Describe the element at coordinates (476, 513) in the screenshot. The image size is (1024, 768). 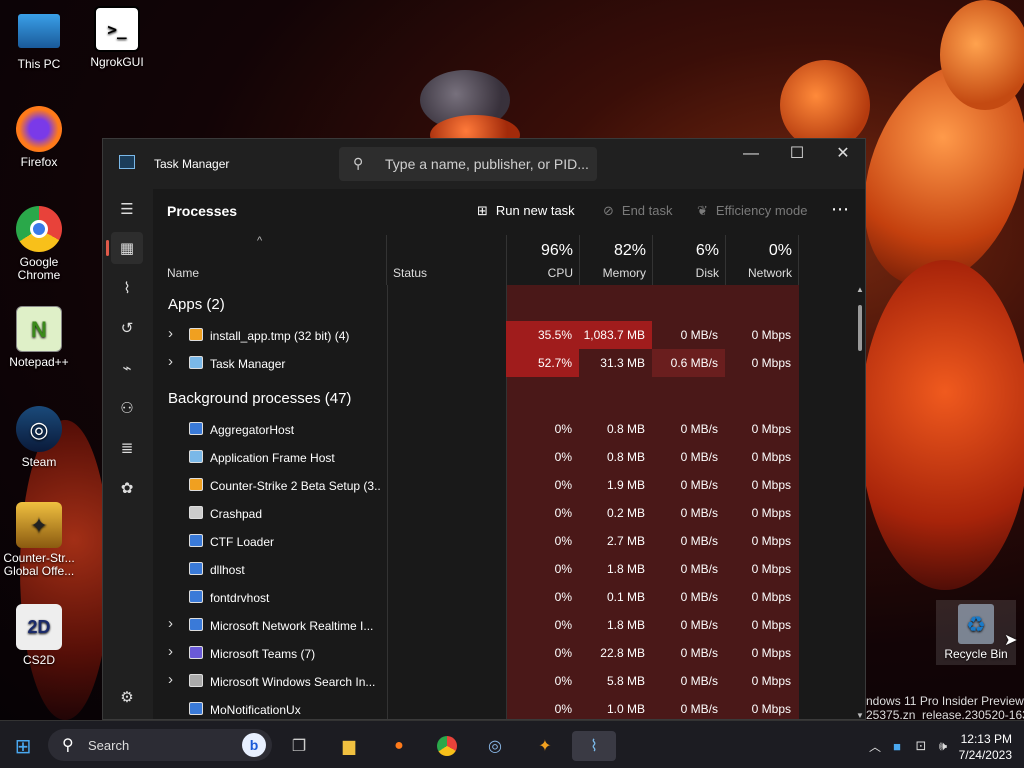
I see `process-row: Crashpad 0% 0.2 MB 0 MB/s 0 Mbps` at that location.